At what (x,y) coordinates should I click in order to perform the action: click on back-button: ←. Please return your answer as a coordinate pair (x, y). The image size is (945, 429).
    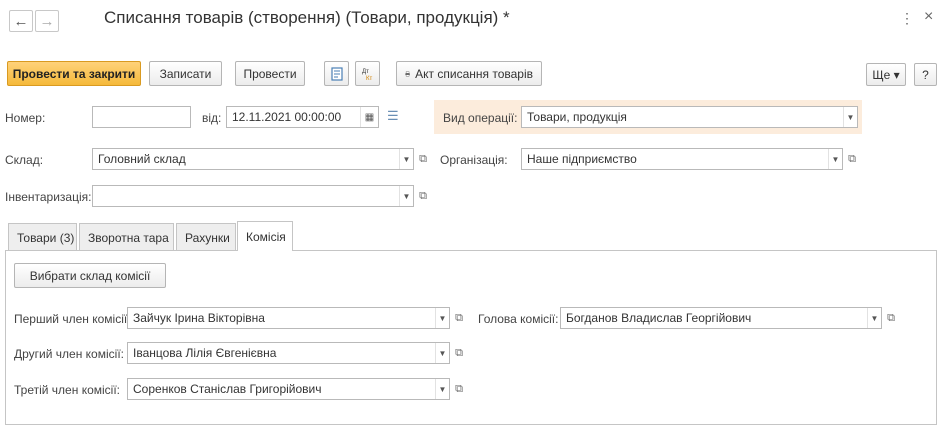
    Looking at the image, I should click on (21, 21).